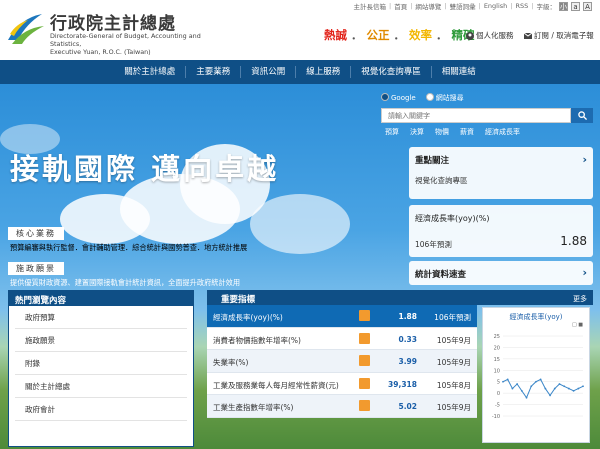 This screenshot has height=449, width=600. I want to click on subscribe-link: 訂閱 / 取消電子報, so click(559, 35).